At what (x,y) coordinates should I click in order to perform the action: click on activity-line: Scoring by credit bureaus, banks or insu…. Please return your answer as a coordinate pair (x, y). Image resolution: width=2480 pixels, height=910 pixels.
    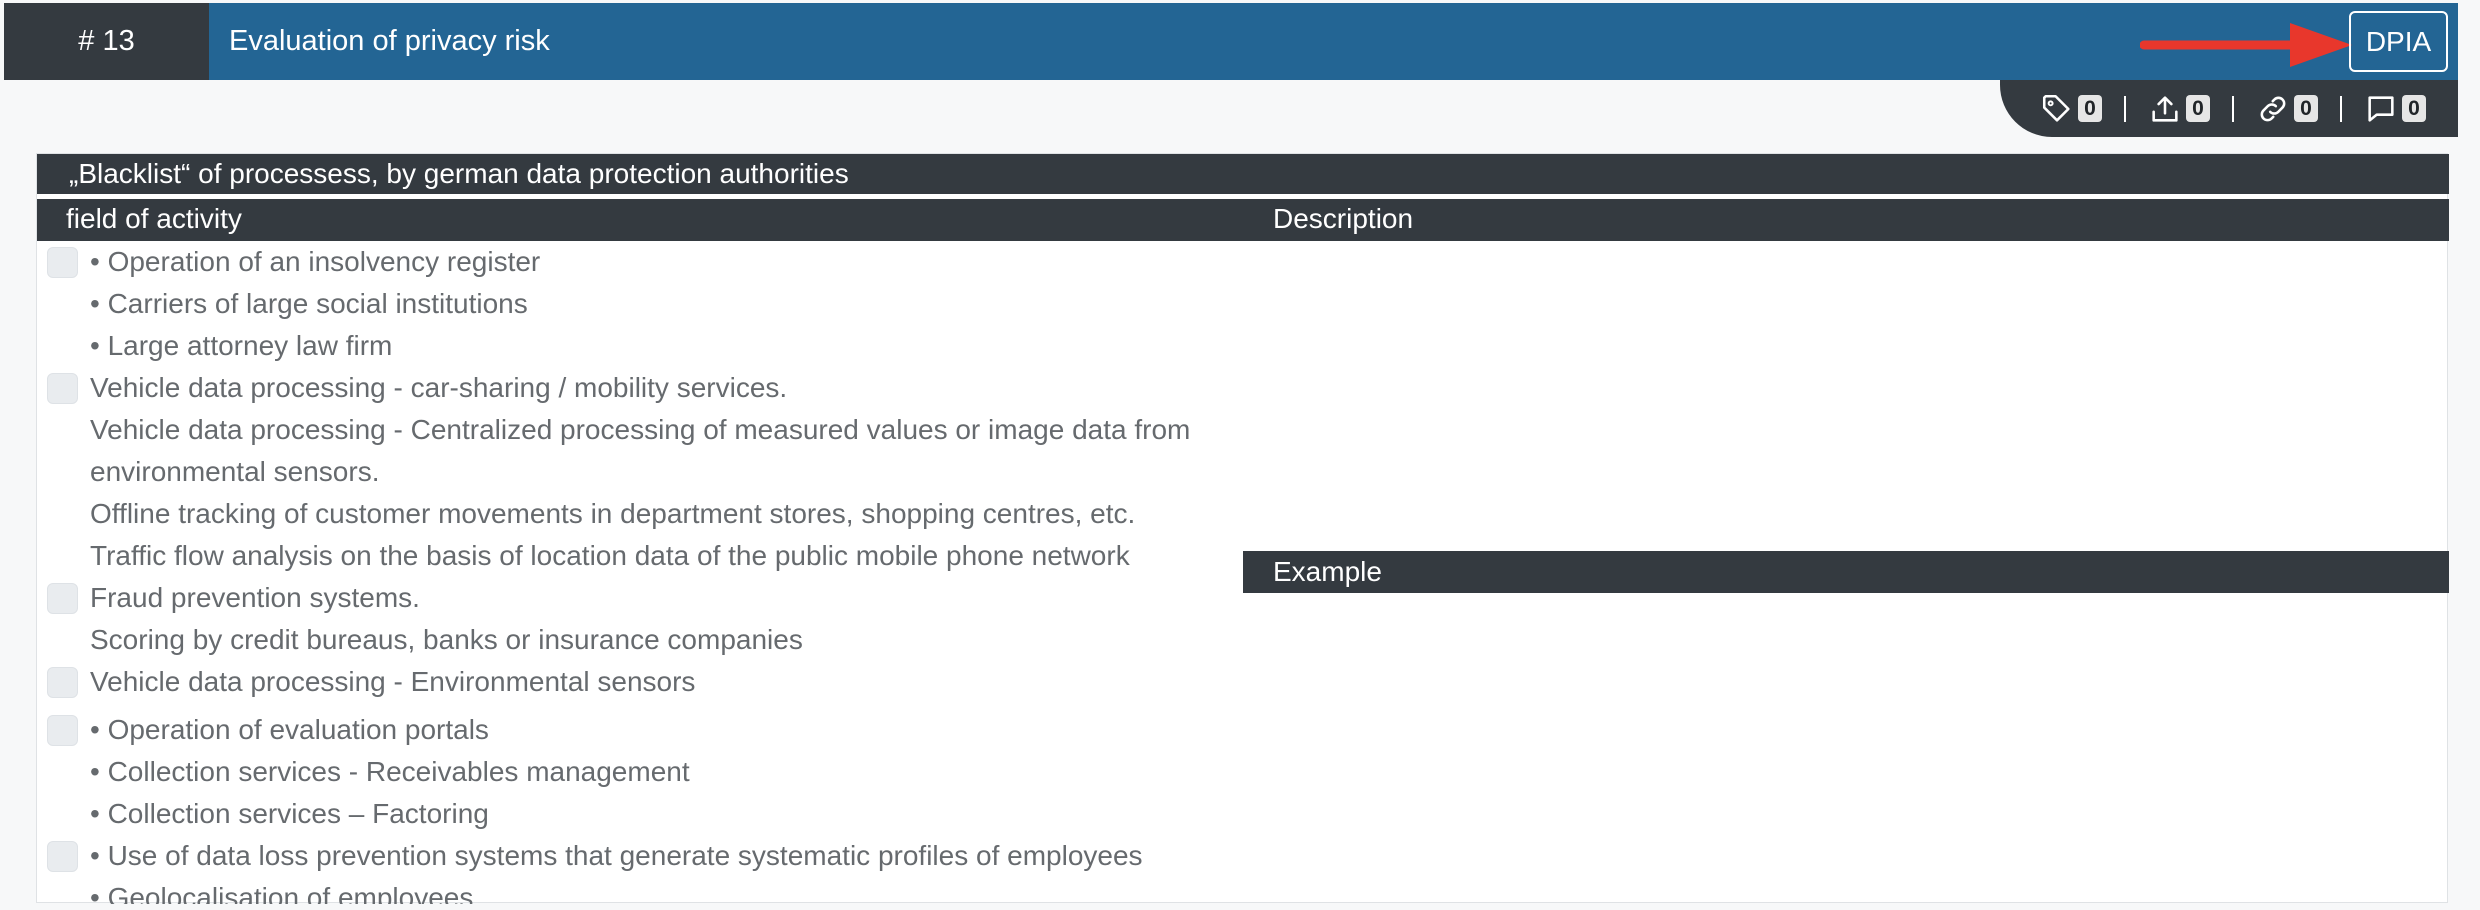
    Looking at the image, I should click on (446, 639).